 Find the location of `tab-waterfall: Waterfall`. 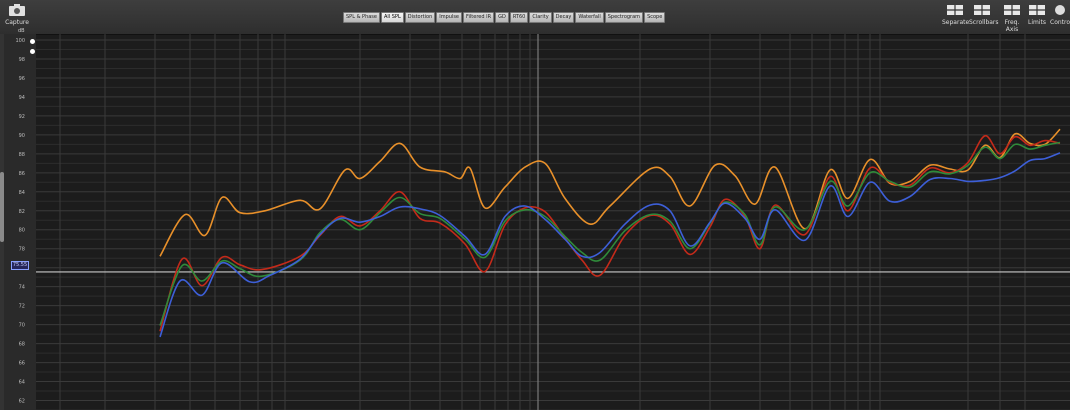

tab-waterfall: Waterfall is located at coordinates (589, 17).